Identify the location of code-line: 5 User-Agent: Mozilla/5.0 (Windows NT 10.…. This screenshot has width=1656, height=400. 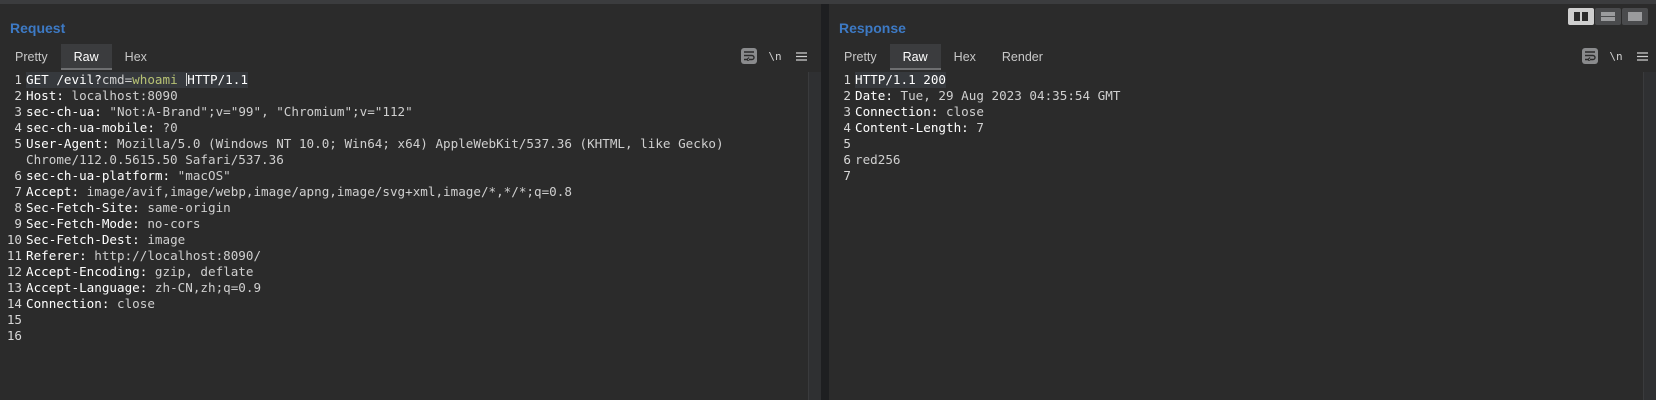
(362, 144).